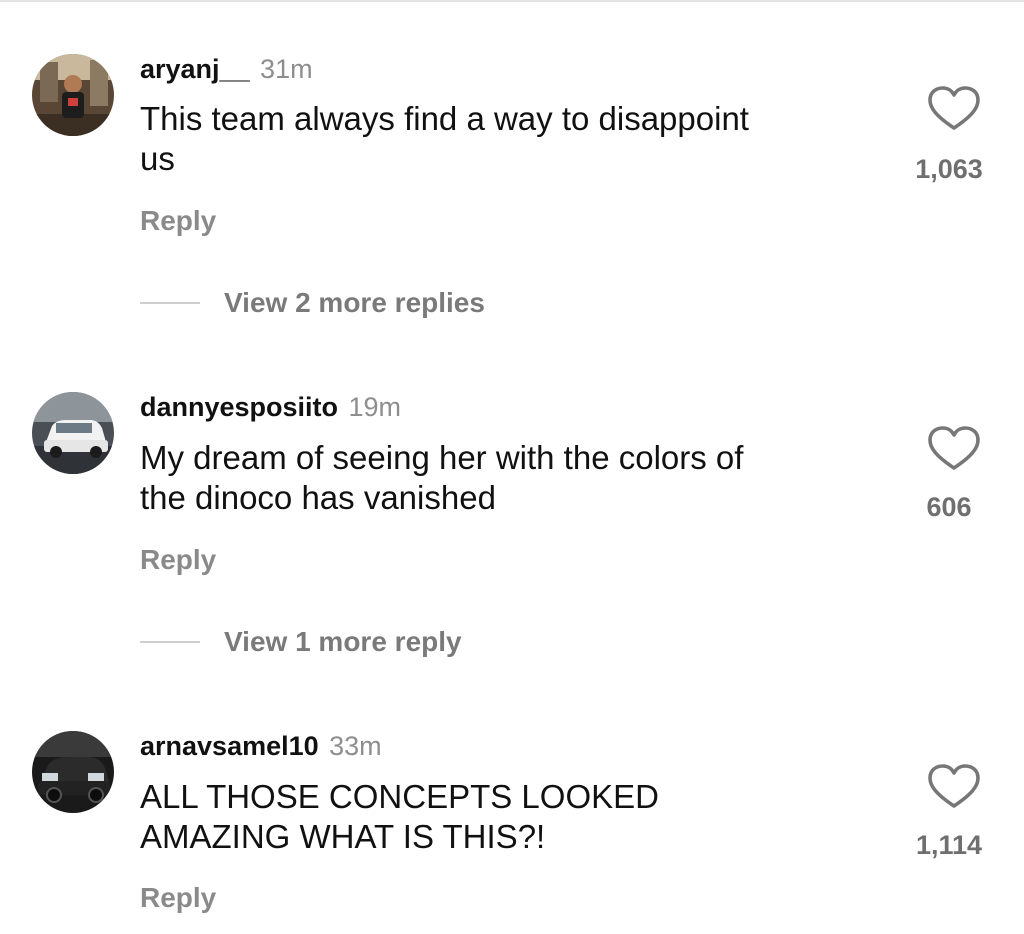 This screenshot has height=934, width=1024. I want to click on view-more-replies: View 1 more reply, so click(301, 642).